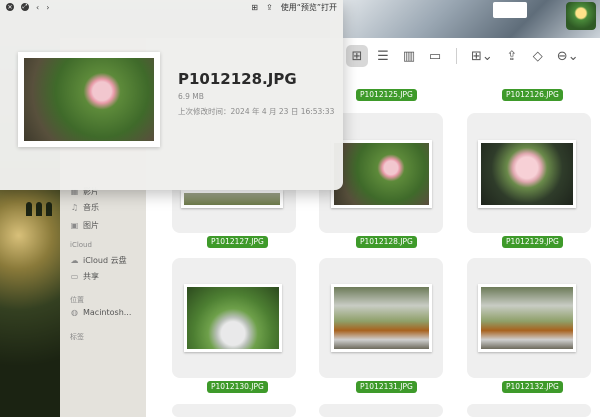 Image resolution: width=600 pixels, height=417 pixels. I want to click on more-actions-button: ⊖⌄, so click(568, 56).